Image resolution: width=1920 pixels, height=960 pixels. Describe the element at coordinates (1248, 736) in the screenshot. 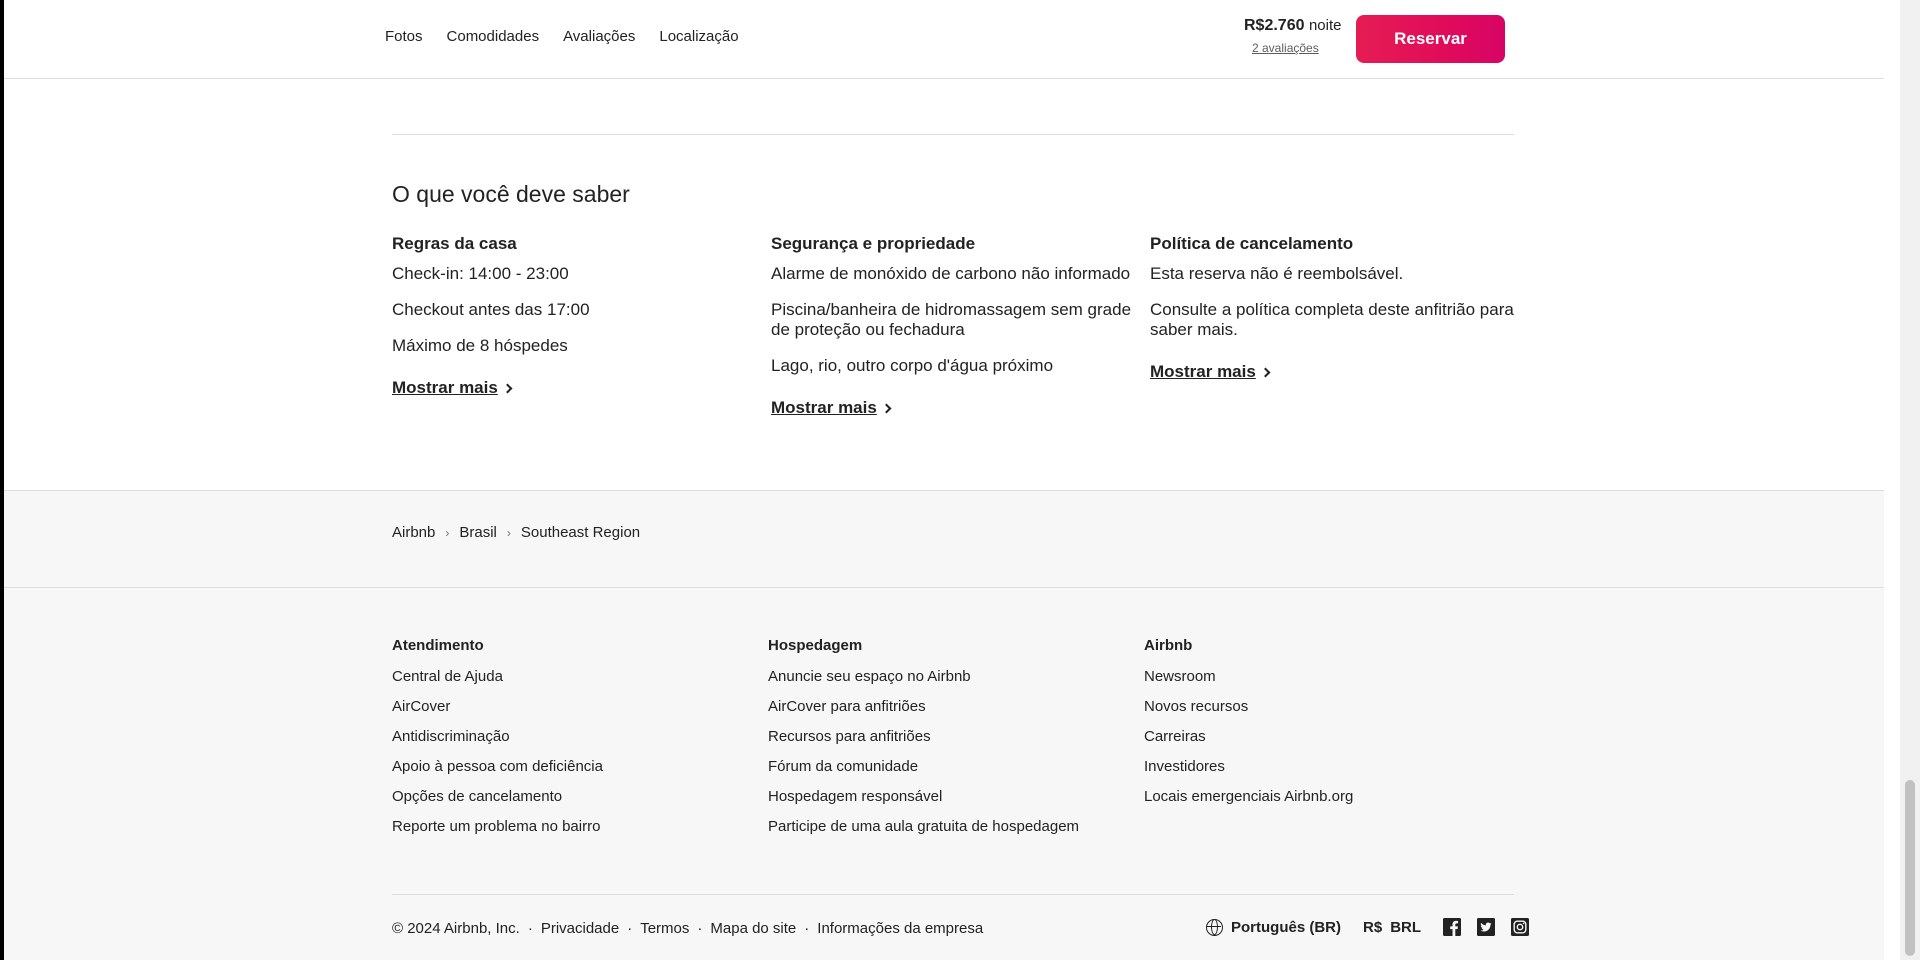

I see `footer-link: Carreiras` at that location.